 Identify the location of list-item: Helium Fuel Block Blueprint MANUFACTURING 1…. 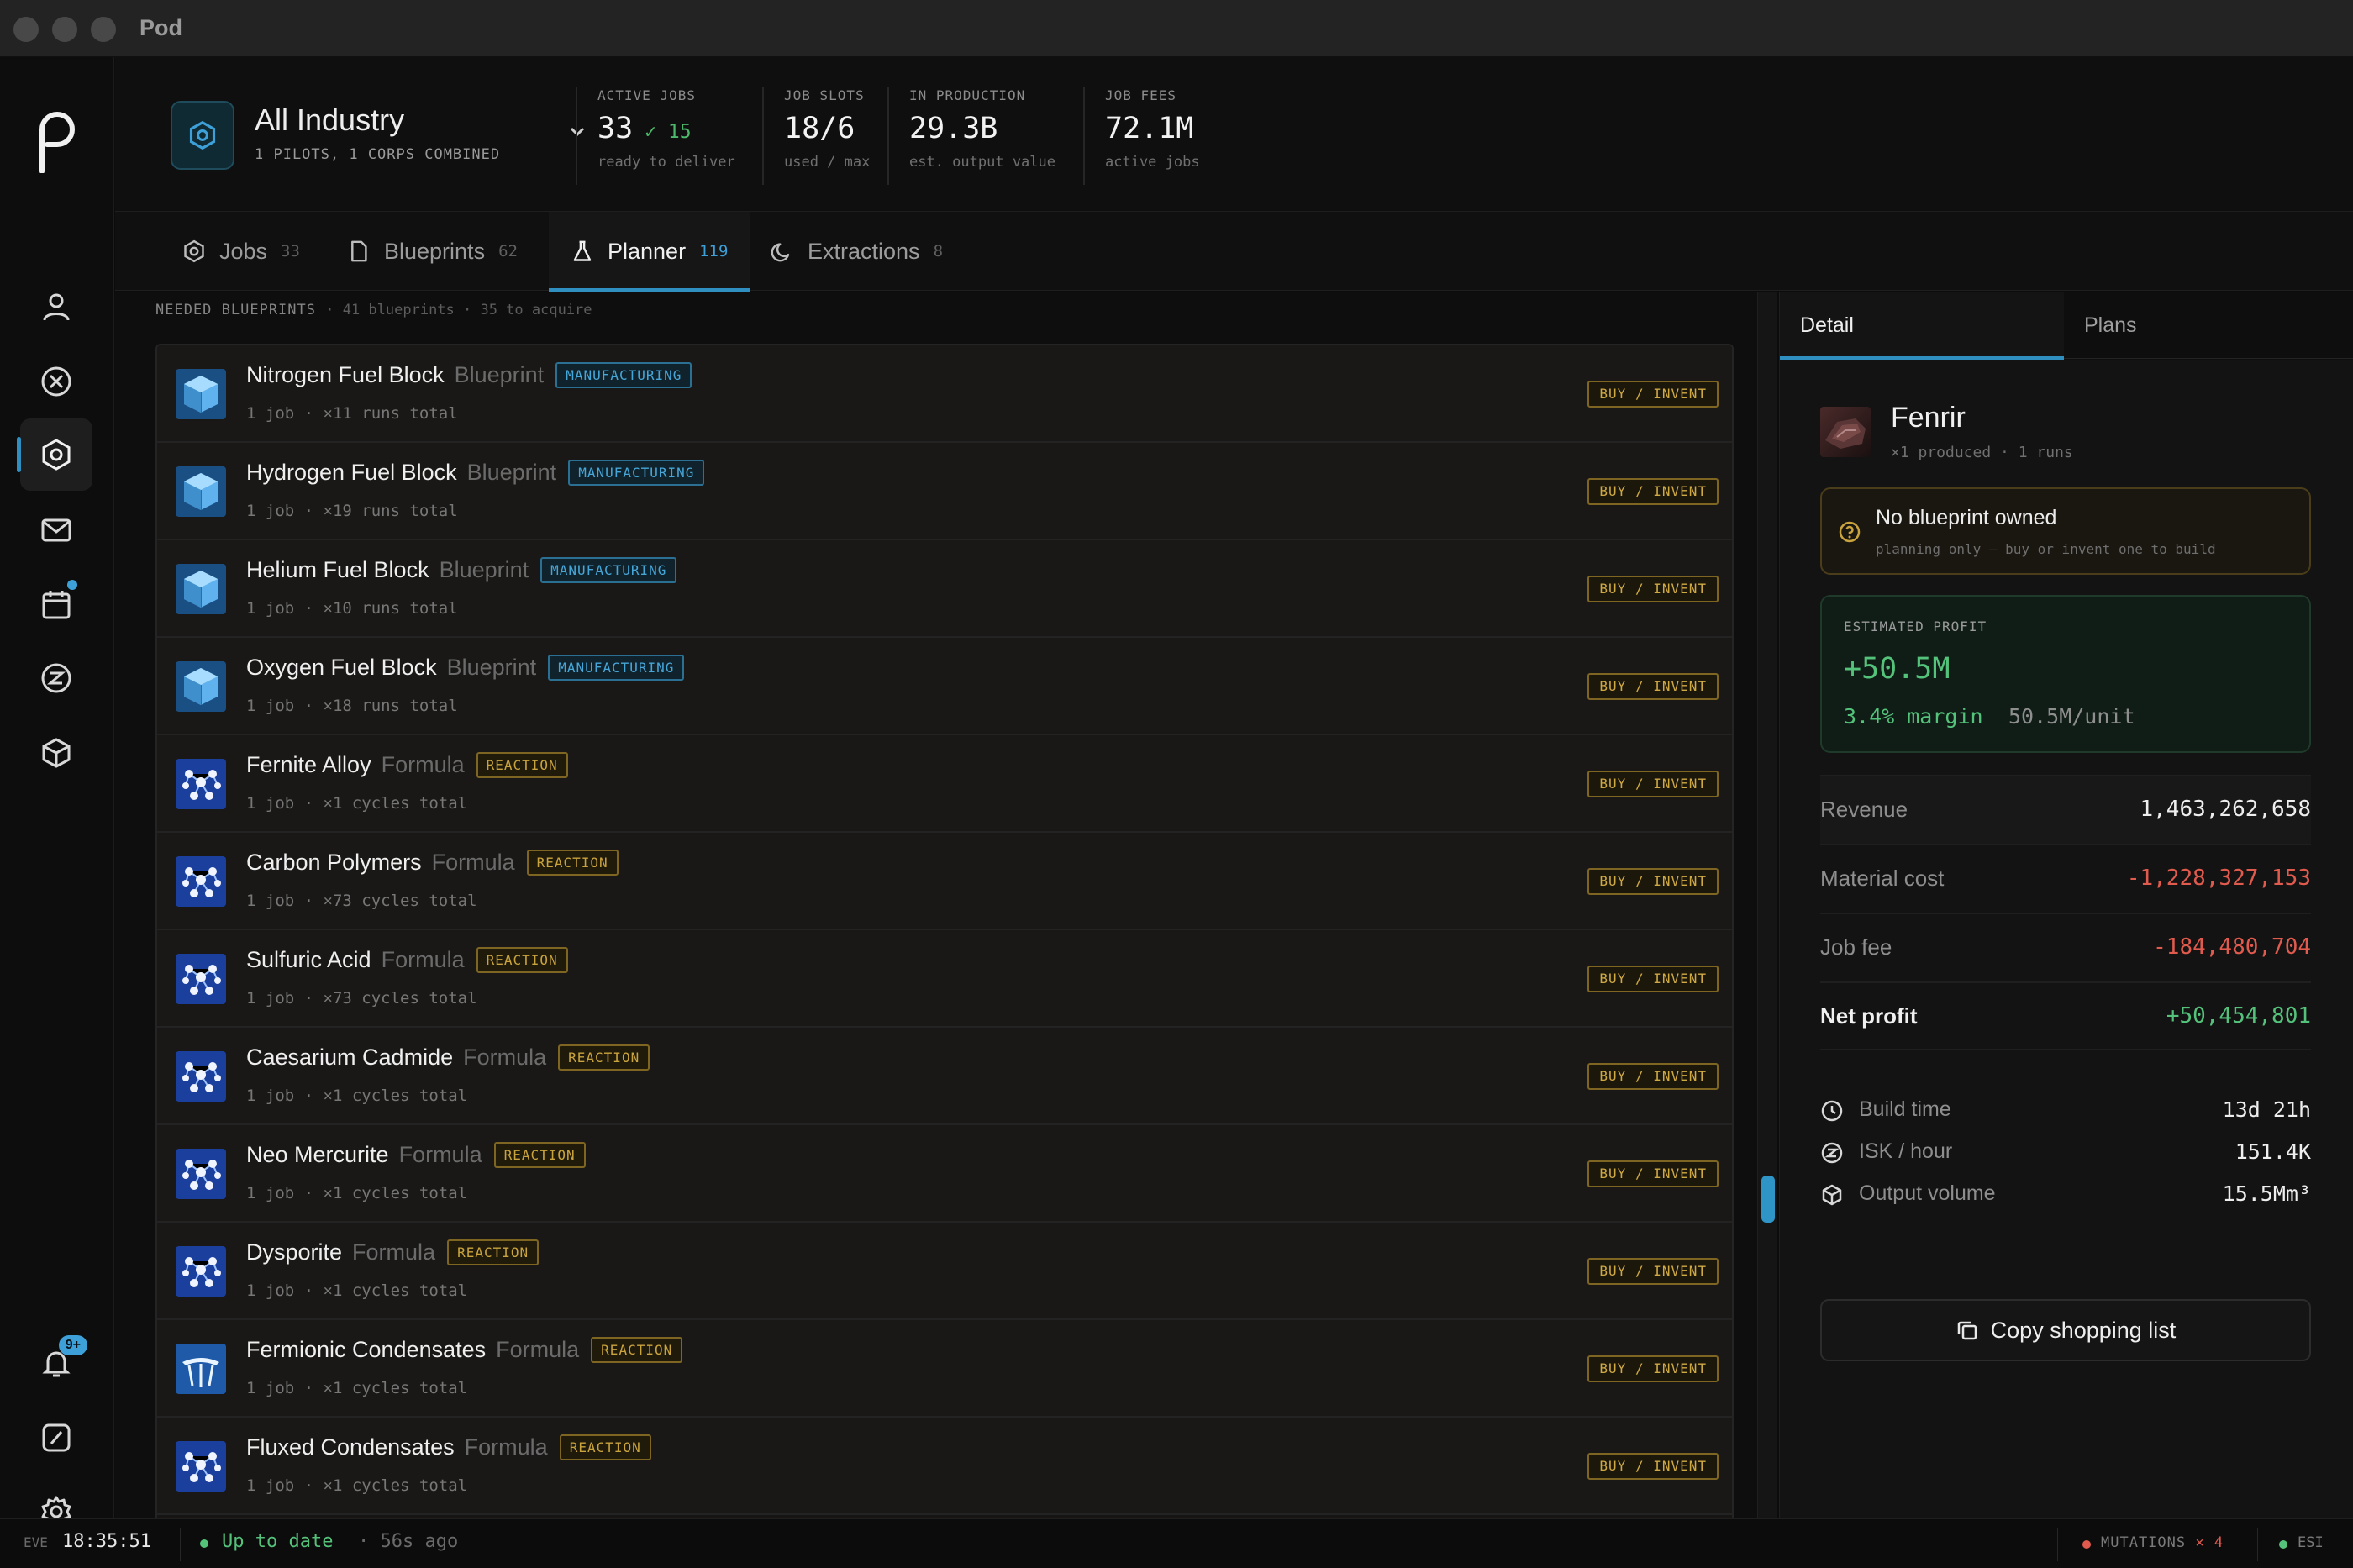
(944, 589).